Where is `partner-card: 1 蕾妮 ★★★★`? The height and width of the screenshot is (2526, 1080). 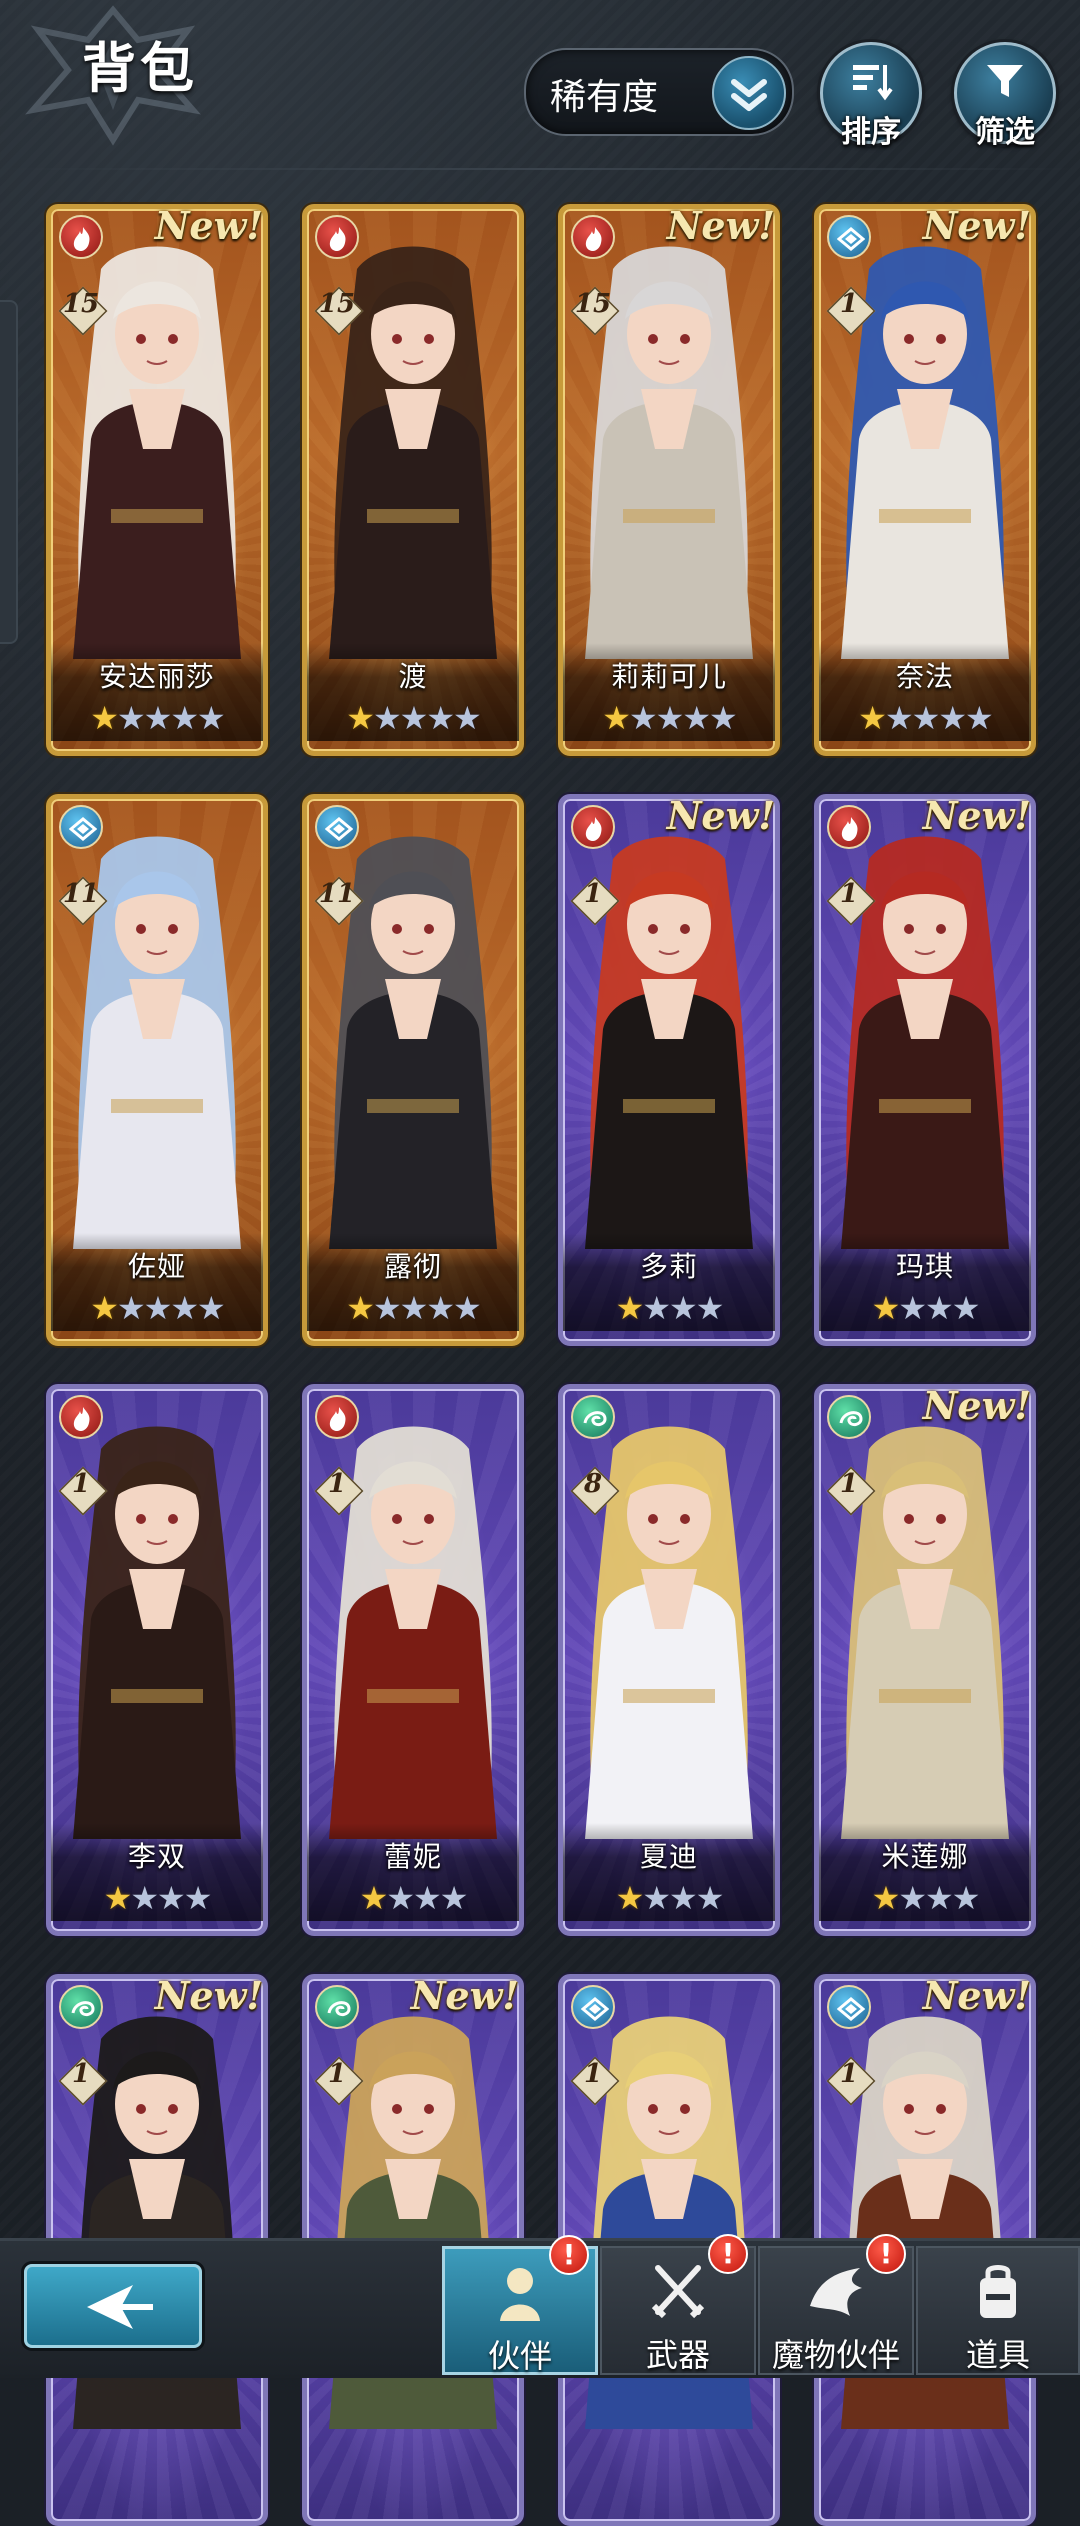
partner-card: 1 蕾妮 ★★★★ is located at coordinates (413, 1660).